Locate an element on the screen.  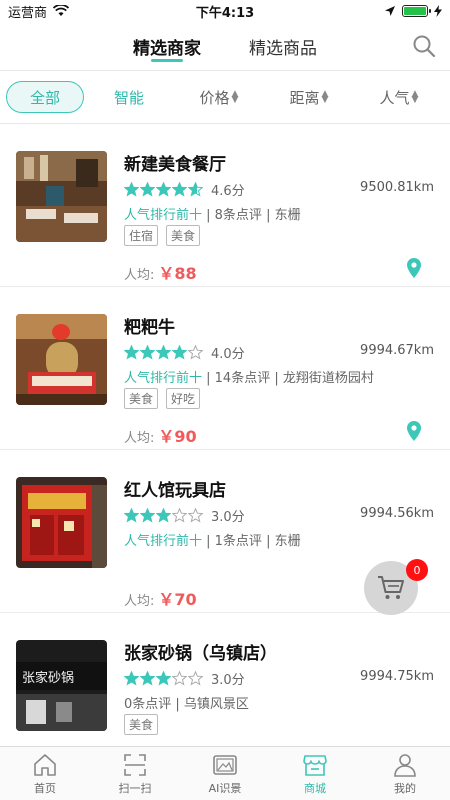
cart-button: 0 is located at coordinates (396, 587).